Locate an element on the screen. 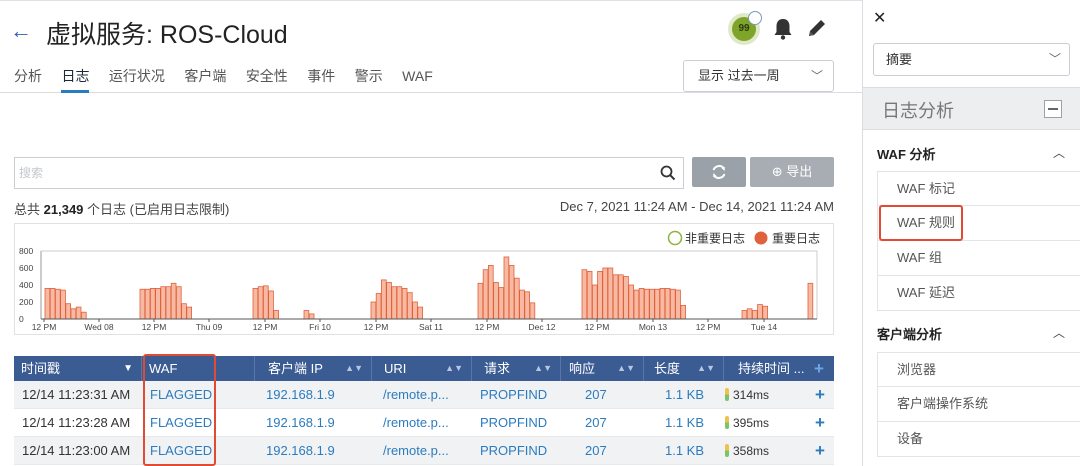  time-period-value: 显示 过去一周 is located at coordinates (739, 75).